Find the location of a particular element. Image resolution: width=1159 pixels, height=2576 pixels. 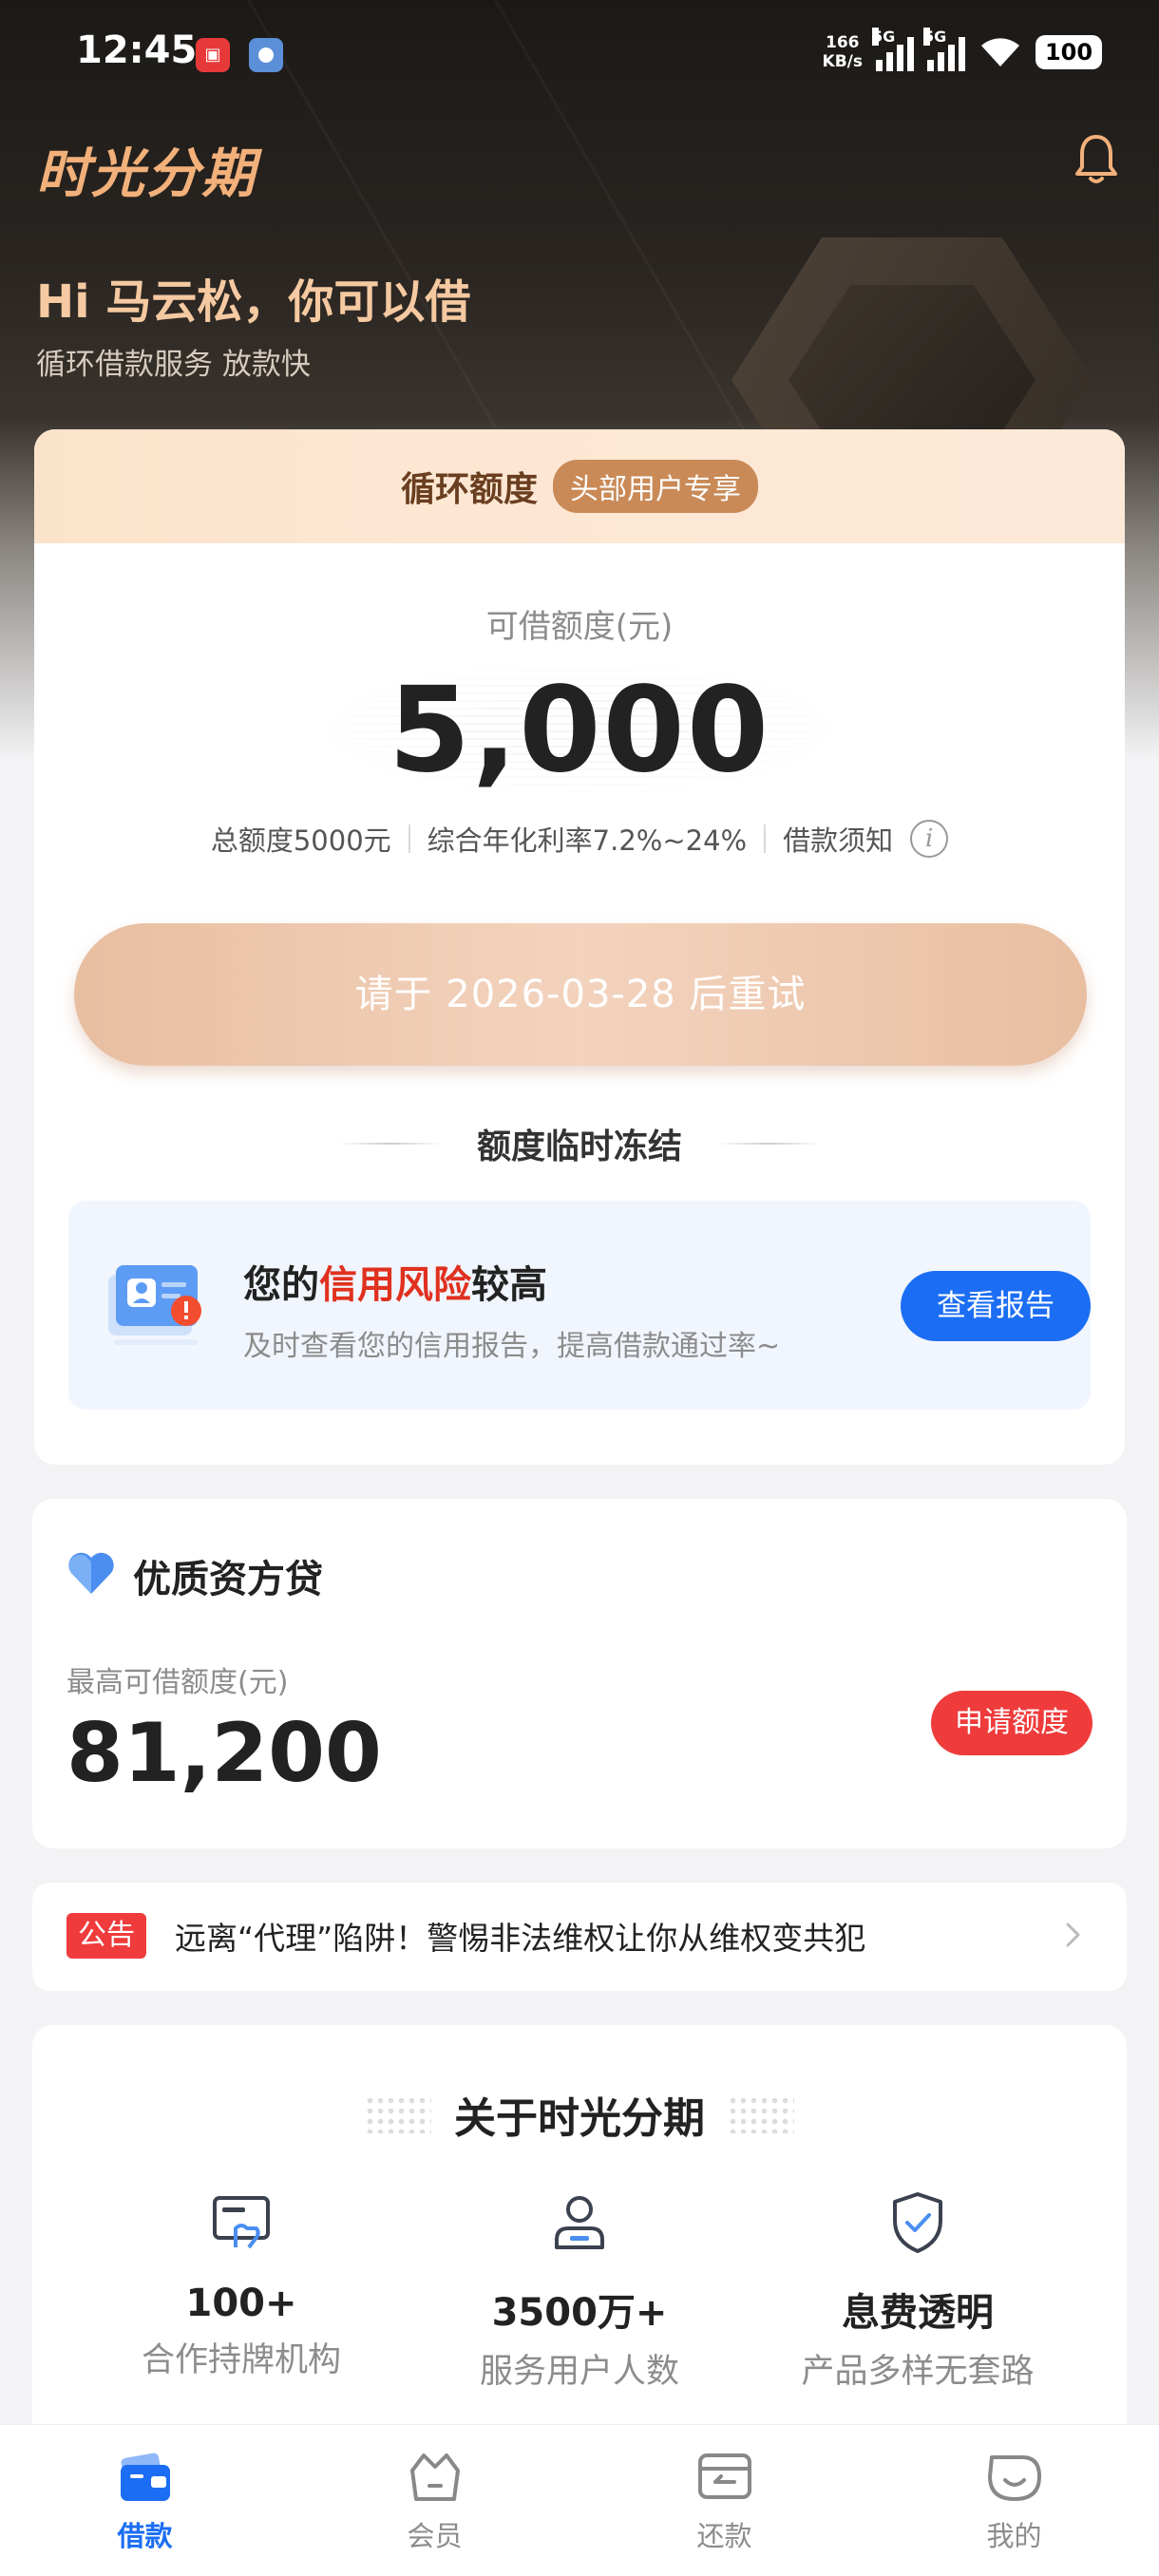

credit-card-header: 循环额度 头部用户专享 is located at coordinates (579, 486).